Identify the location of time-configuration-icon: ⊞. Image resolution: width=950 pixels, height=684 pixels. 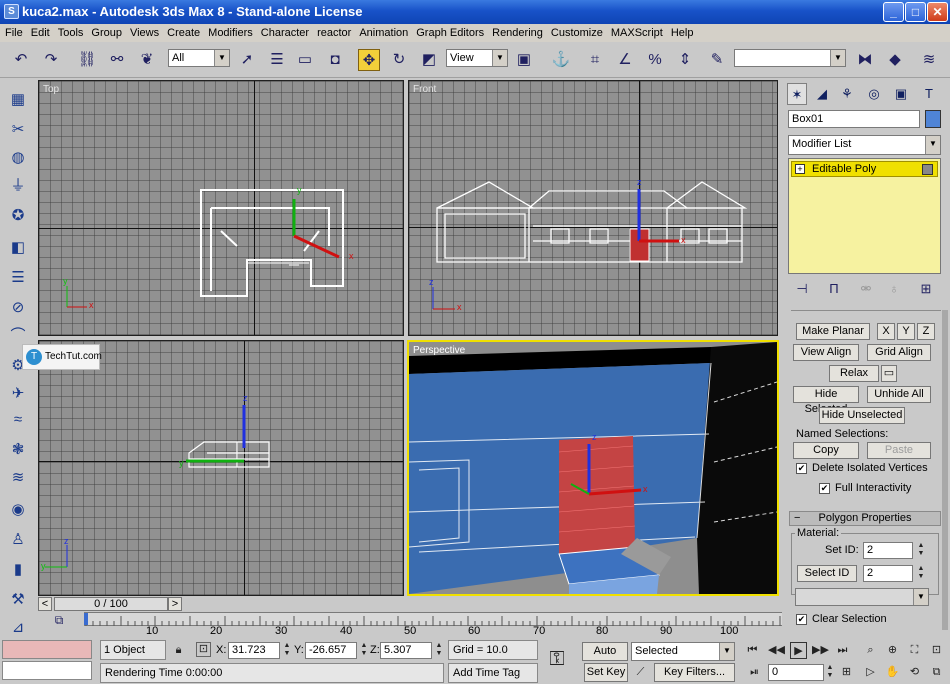
(846, 672).